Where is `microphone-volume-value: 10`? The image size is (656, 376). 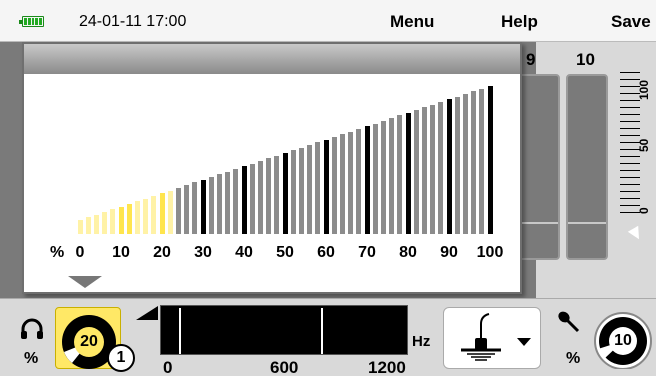 microphone-volume-value: 10 is located at coordinates (623, 340).